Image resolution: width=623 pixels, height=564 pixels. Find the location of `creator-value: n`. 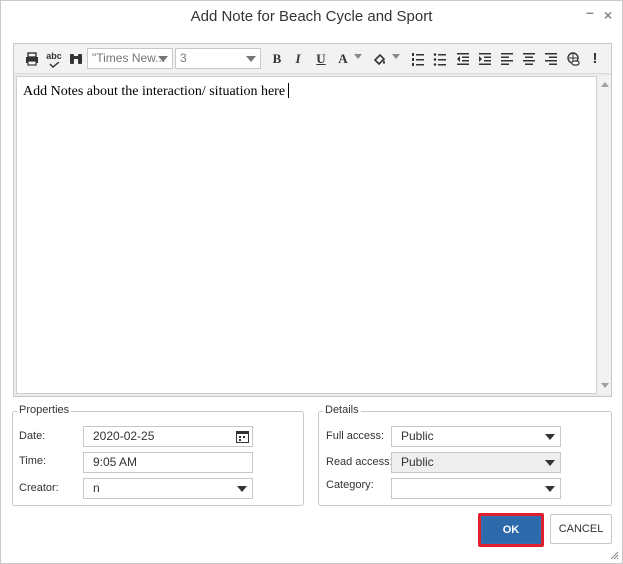

creator-value: n is located at coordinates (96, 488).